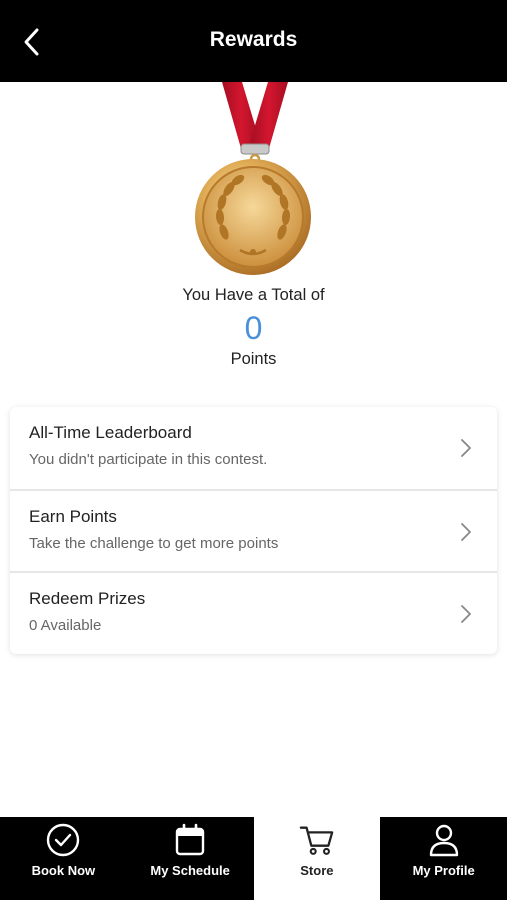  Describe the element at coordinates (190, 870) in the screenshot. I see `tab-label: My Schedule` at that location.